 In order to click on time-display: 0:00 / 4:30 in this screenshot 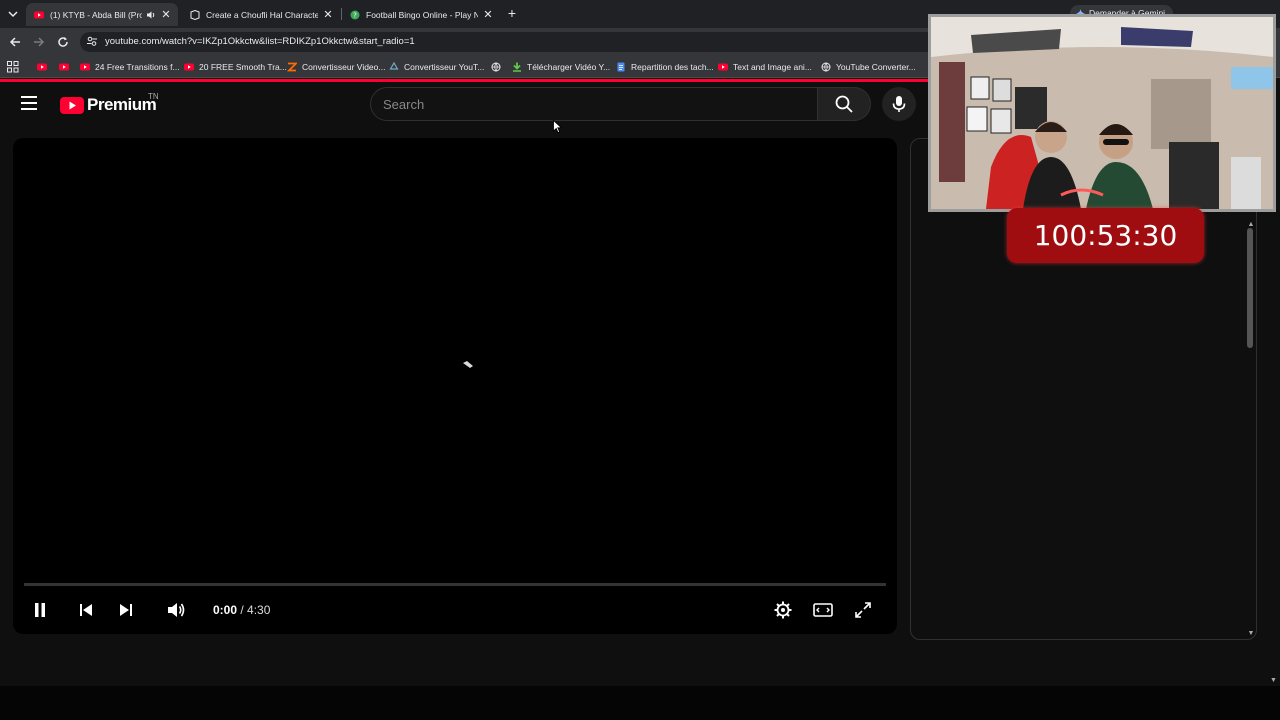, I will do `click(241, 610)`.